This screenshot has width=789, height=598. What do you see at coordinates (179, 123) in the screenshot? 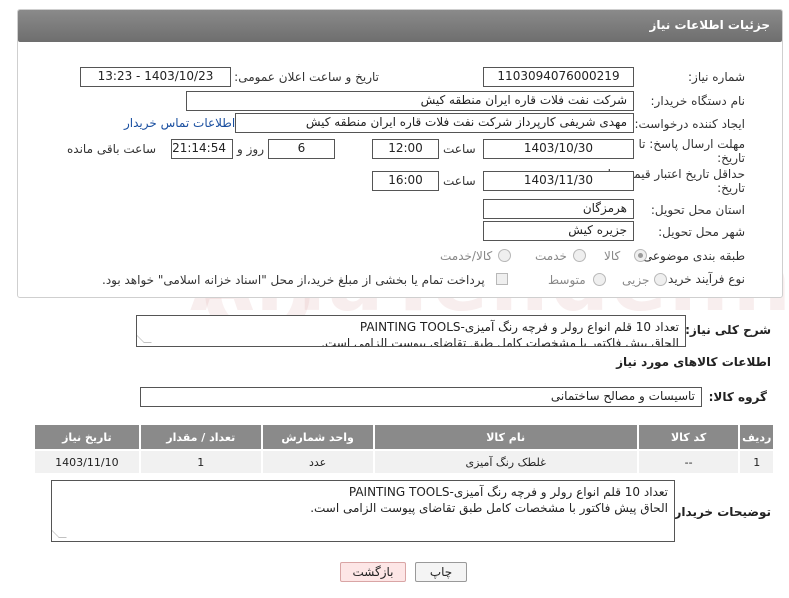
I see `buyer-contact-link: اطلاعات تماس خریدار` at bounding box center [179, 123].